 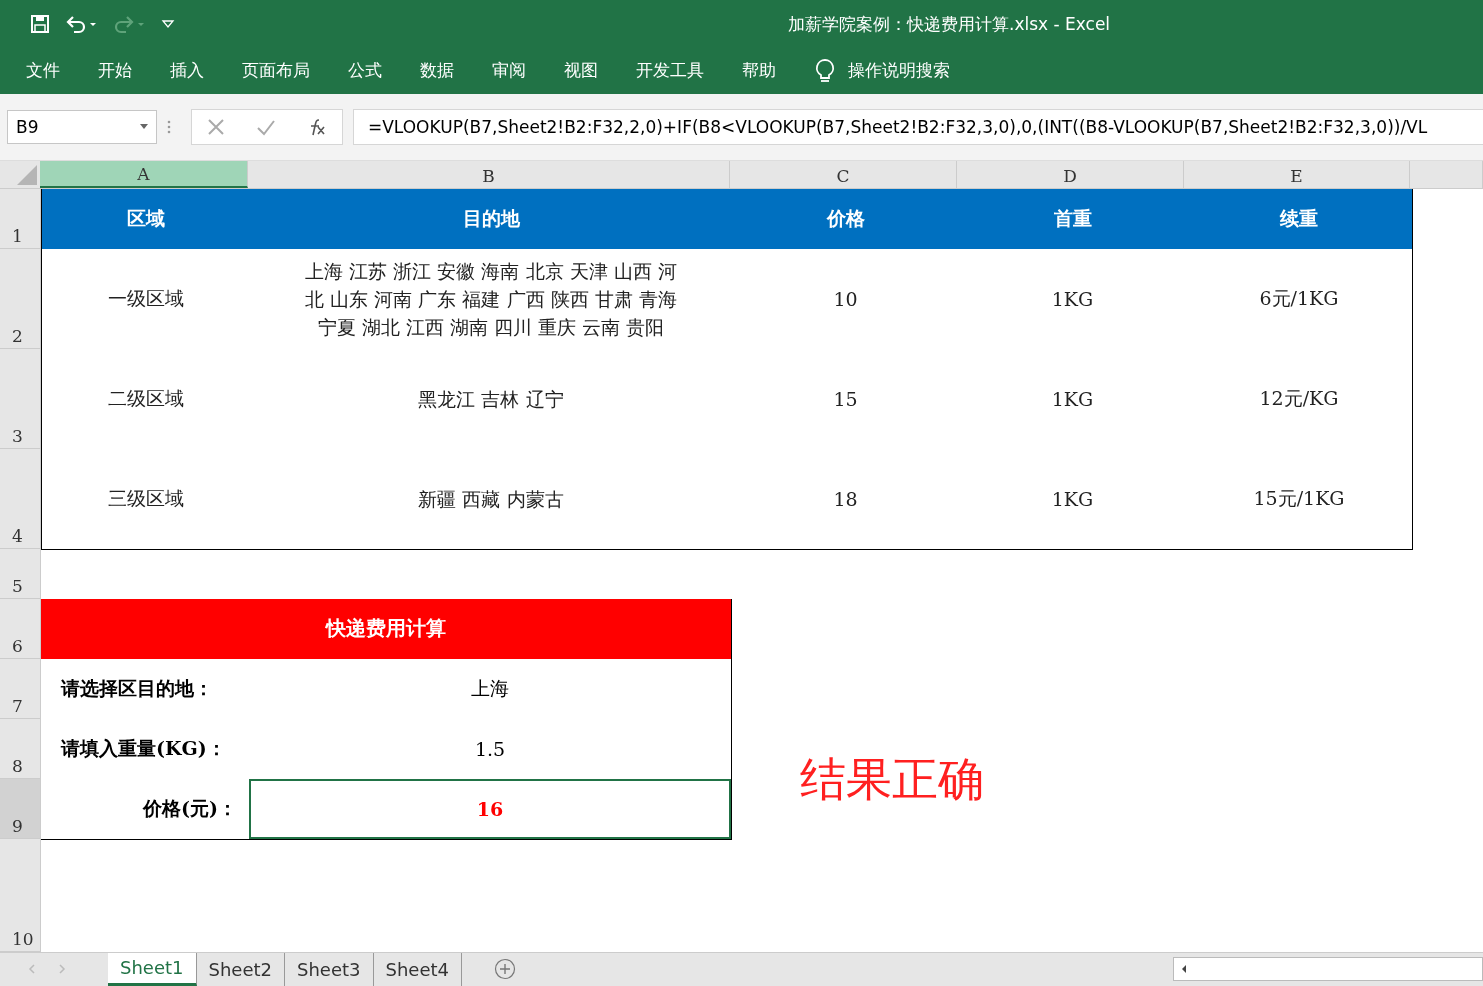 I want to click on row-header: 1, so click(x=17, y=236).